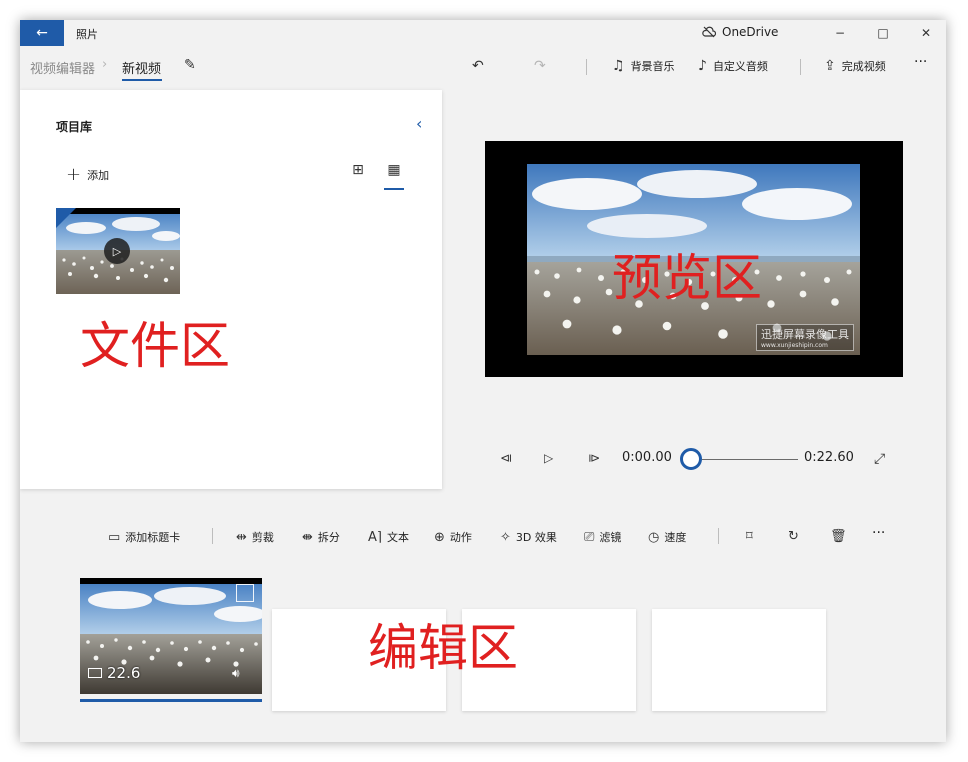 This screenshot has width=968, height=762. I want to click on back-arrow-icon: ←, so click(42, 33).